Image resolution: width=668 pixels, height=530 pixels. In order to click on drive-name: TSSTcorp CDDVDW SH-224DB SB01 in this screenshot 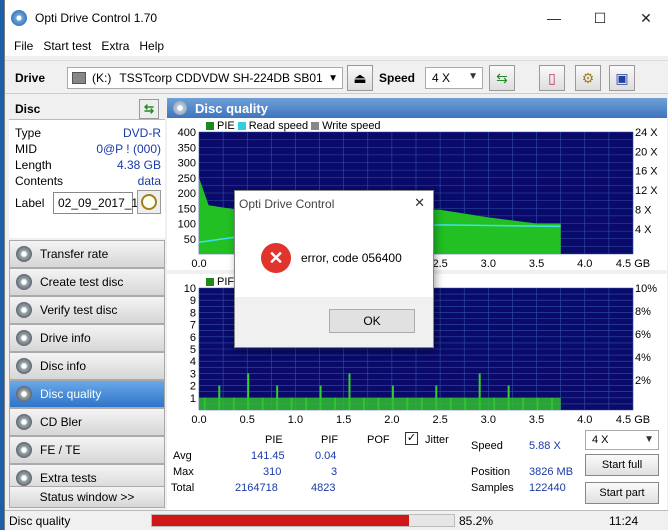, I will do `click(221, 78)`.